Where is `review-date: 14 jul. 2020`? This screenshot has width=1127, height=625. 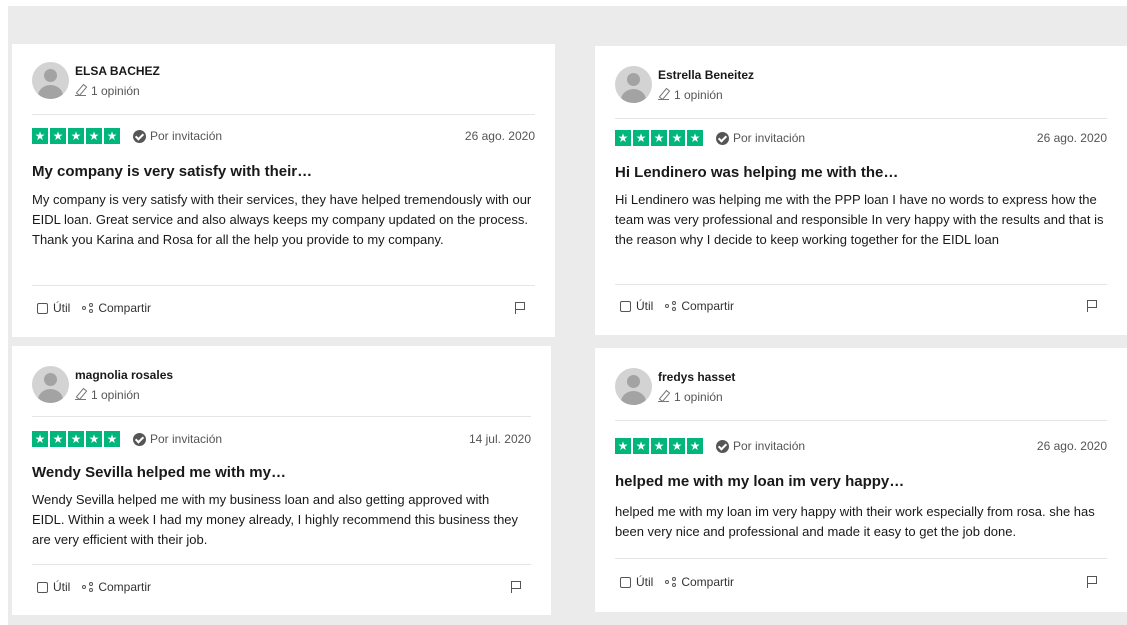
review-date: 14 jul. 2020 is located at coordinates (499, 439).